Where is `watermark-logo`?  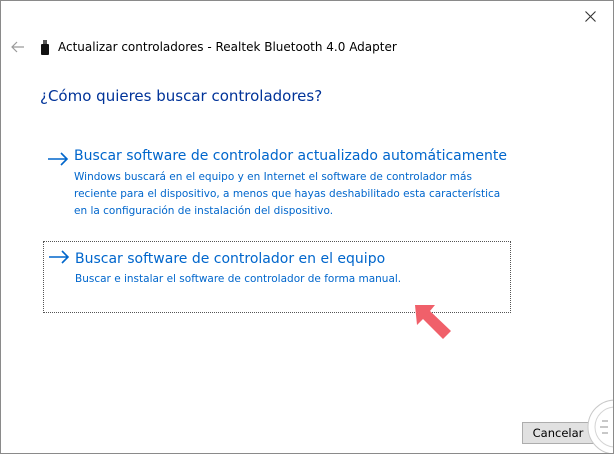 watermark-logo is located at coordinates (600, 426).